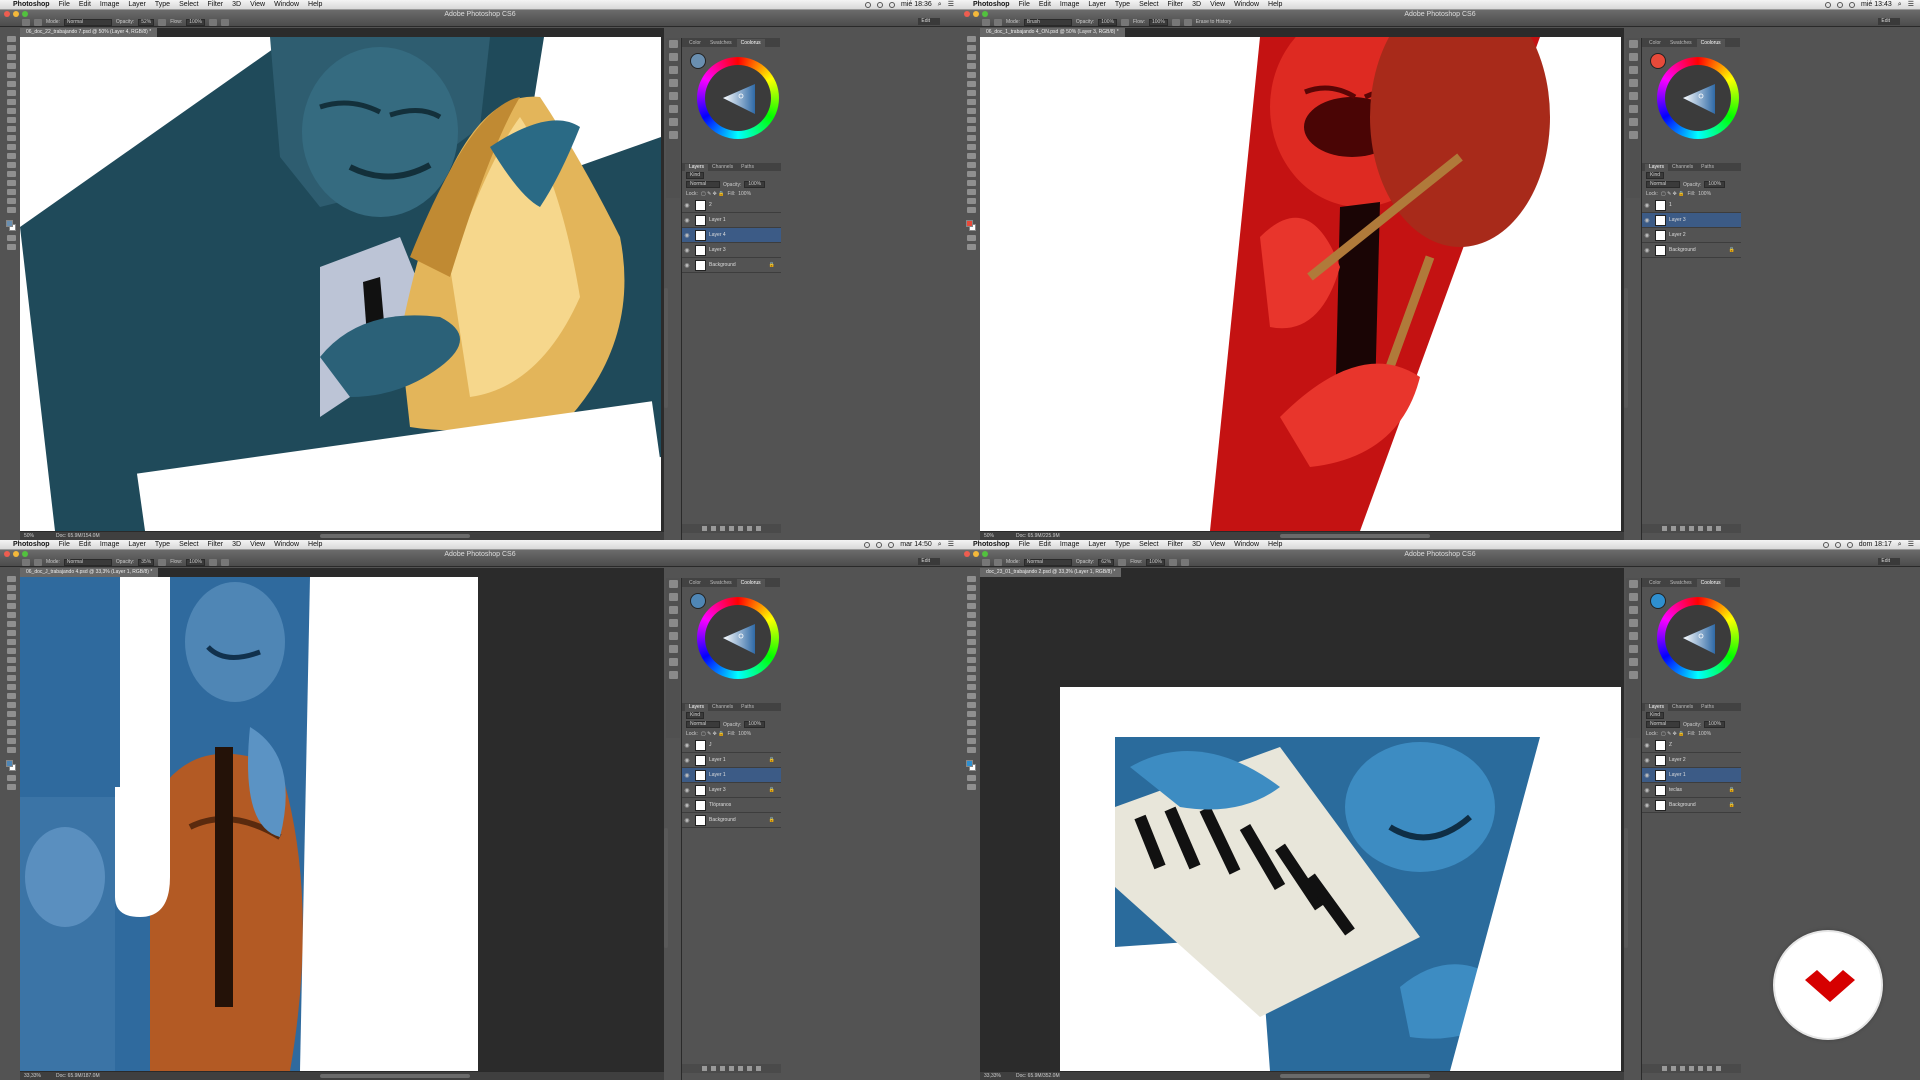 The image size is (1920, 1080). What do you see at coordinates (1633, 57) in the screenshot?
I see `actions-panel-icon` at bounding box center [1633, 57].